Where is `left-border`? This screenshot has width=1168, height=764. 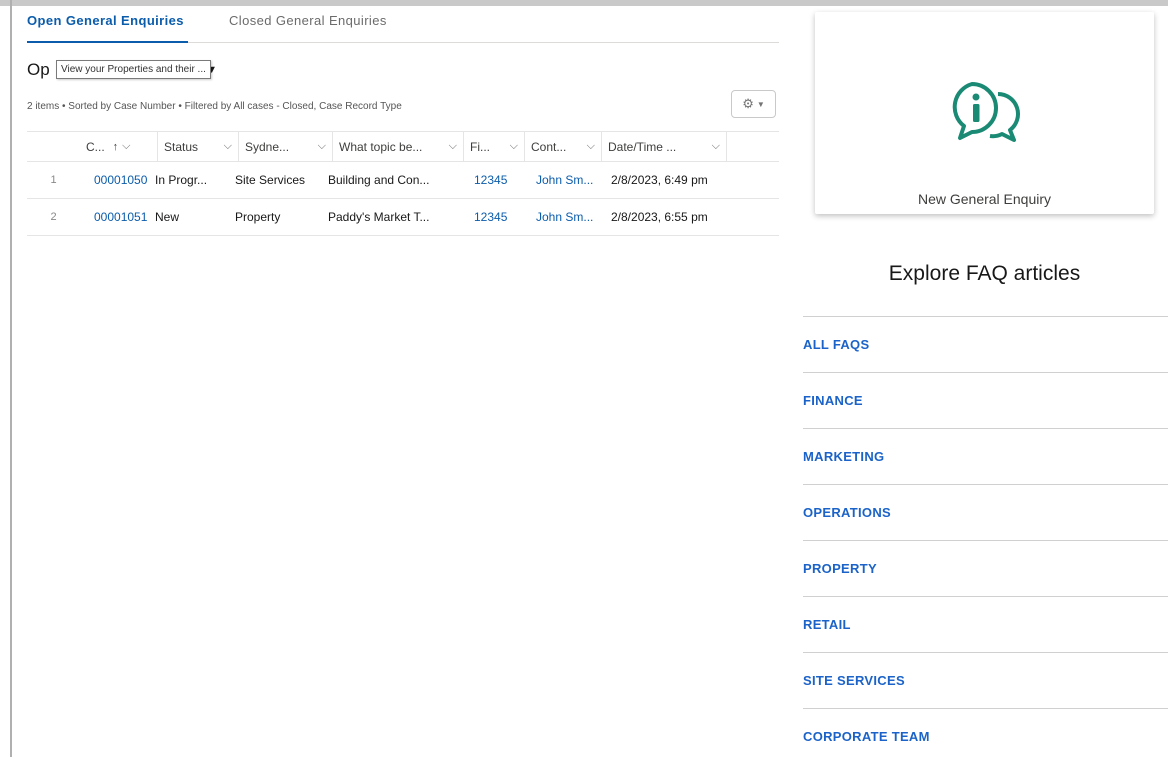 left-border is located at coordinates (11, 378).